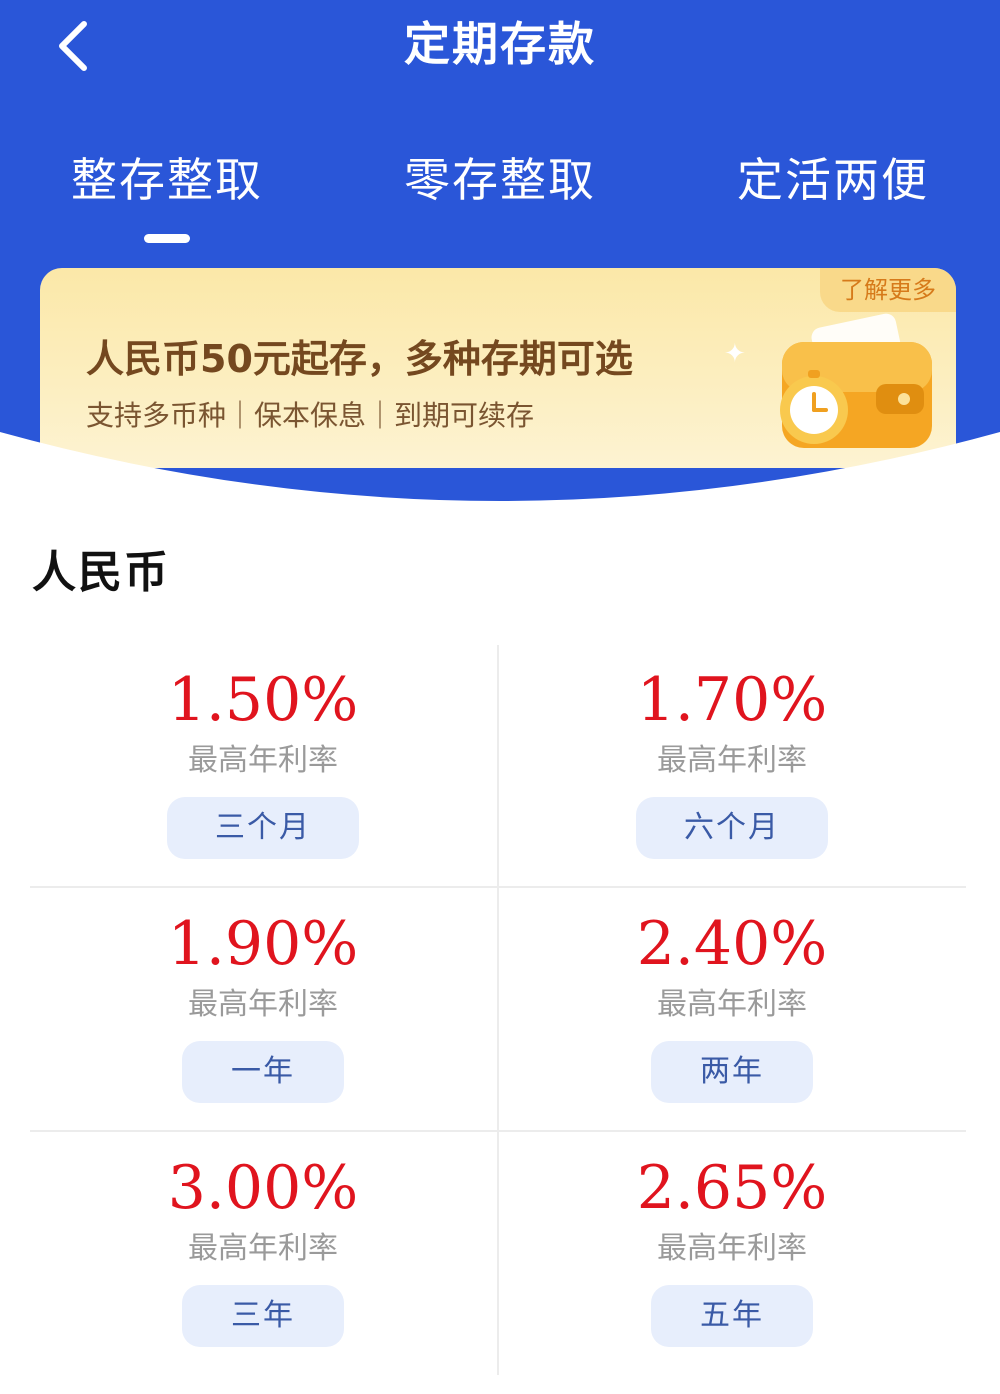 This screenshot has width=1000, height=1394. Describe the element at coordinates (500, 486) in the screenshot. I see `header-curve` at that location.